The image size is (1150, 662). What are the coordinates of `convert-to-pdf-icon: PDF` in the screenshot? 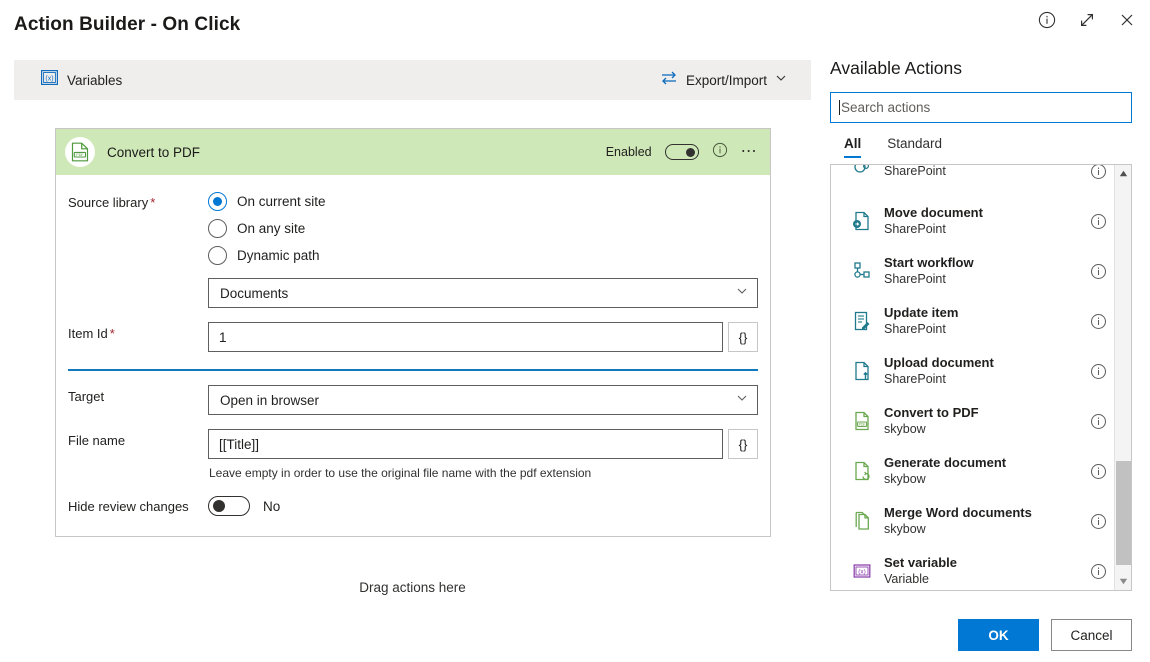 It's located at (862, 421).